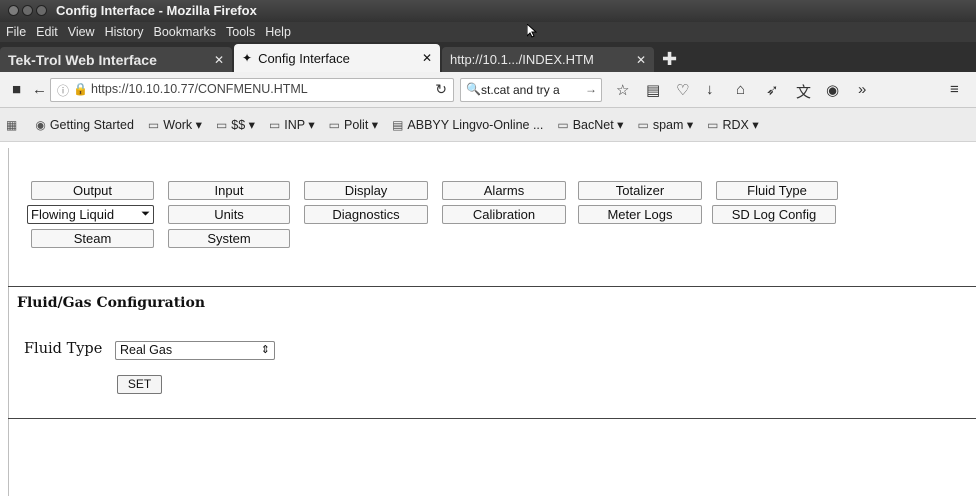  What do you see at coordinates (174, 125) in the screenshot?
I see `bookmark-work: ▭ Work ▾` at bounding box center [174, 125].